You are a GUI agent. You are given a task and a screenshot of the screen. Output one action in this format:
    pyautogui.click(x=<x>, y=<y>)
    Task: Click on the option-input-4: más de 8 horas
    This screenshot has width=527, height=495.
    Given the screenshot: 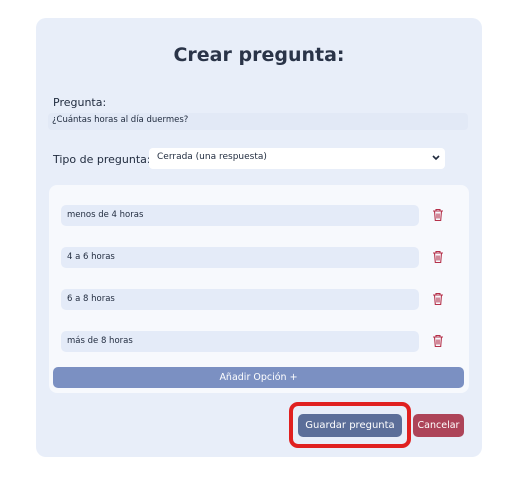 What is the action you would take?
    pyautogui.click(x=240, y=341)
    